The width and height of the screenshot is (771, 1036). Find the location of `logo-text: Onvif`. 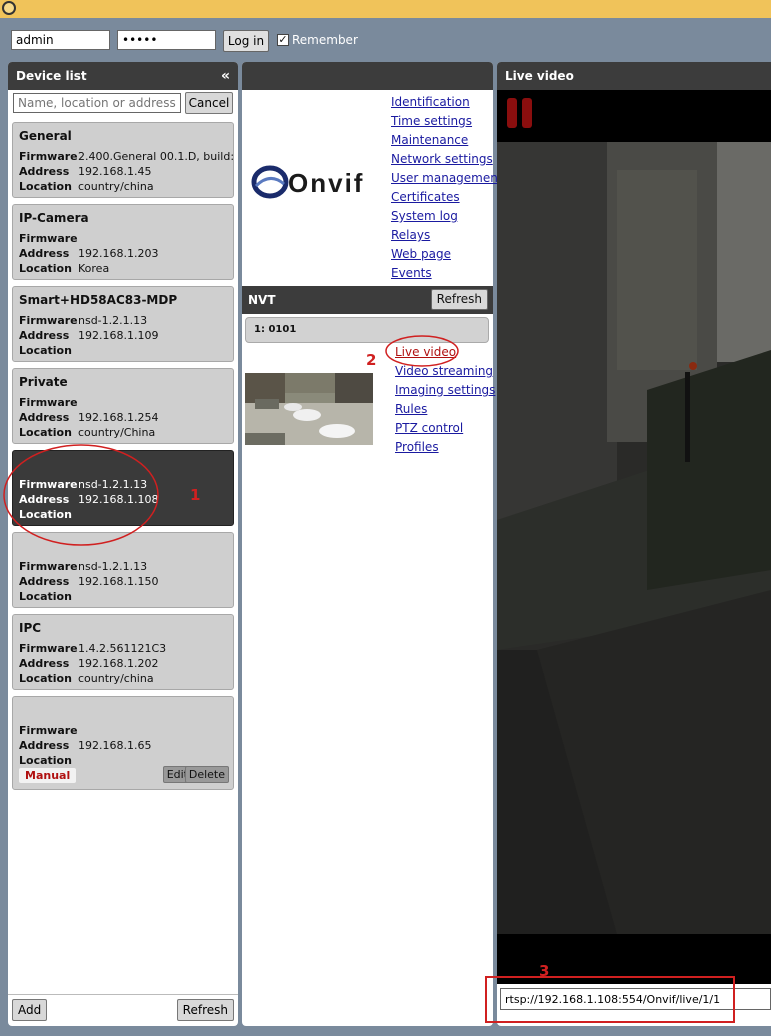

logo-text: Onvif is located at coordinates (326, 183).